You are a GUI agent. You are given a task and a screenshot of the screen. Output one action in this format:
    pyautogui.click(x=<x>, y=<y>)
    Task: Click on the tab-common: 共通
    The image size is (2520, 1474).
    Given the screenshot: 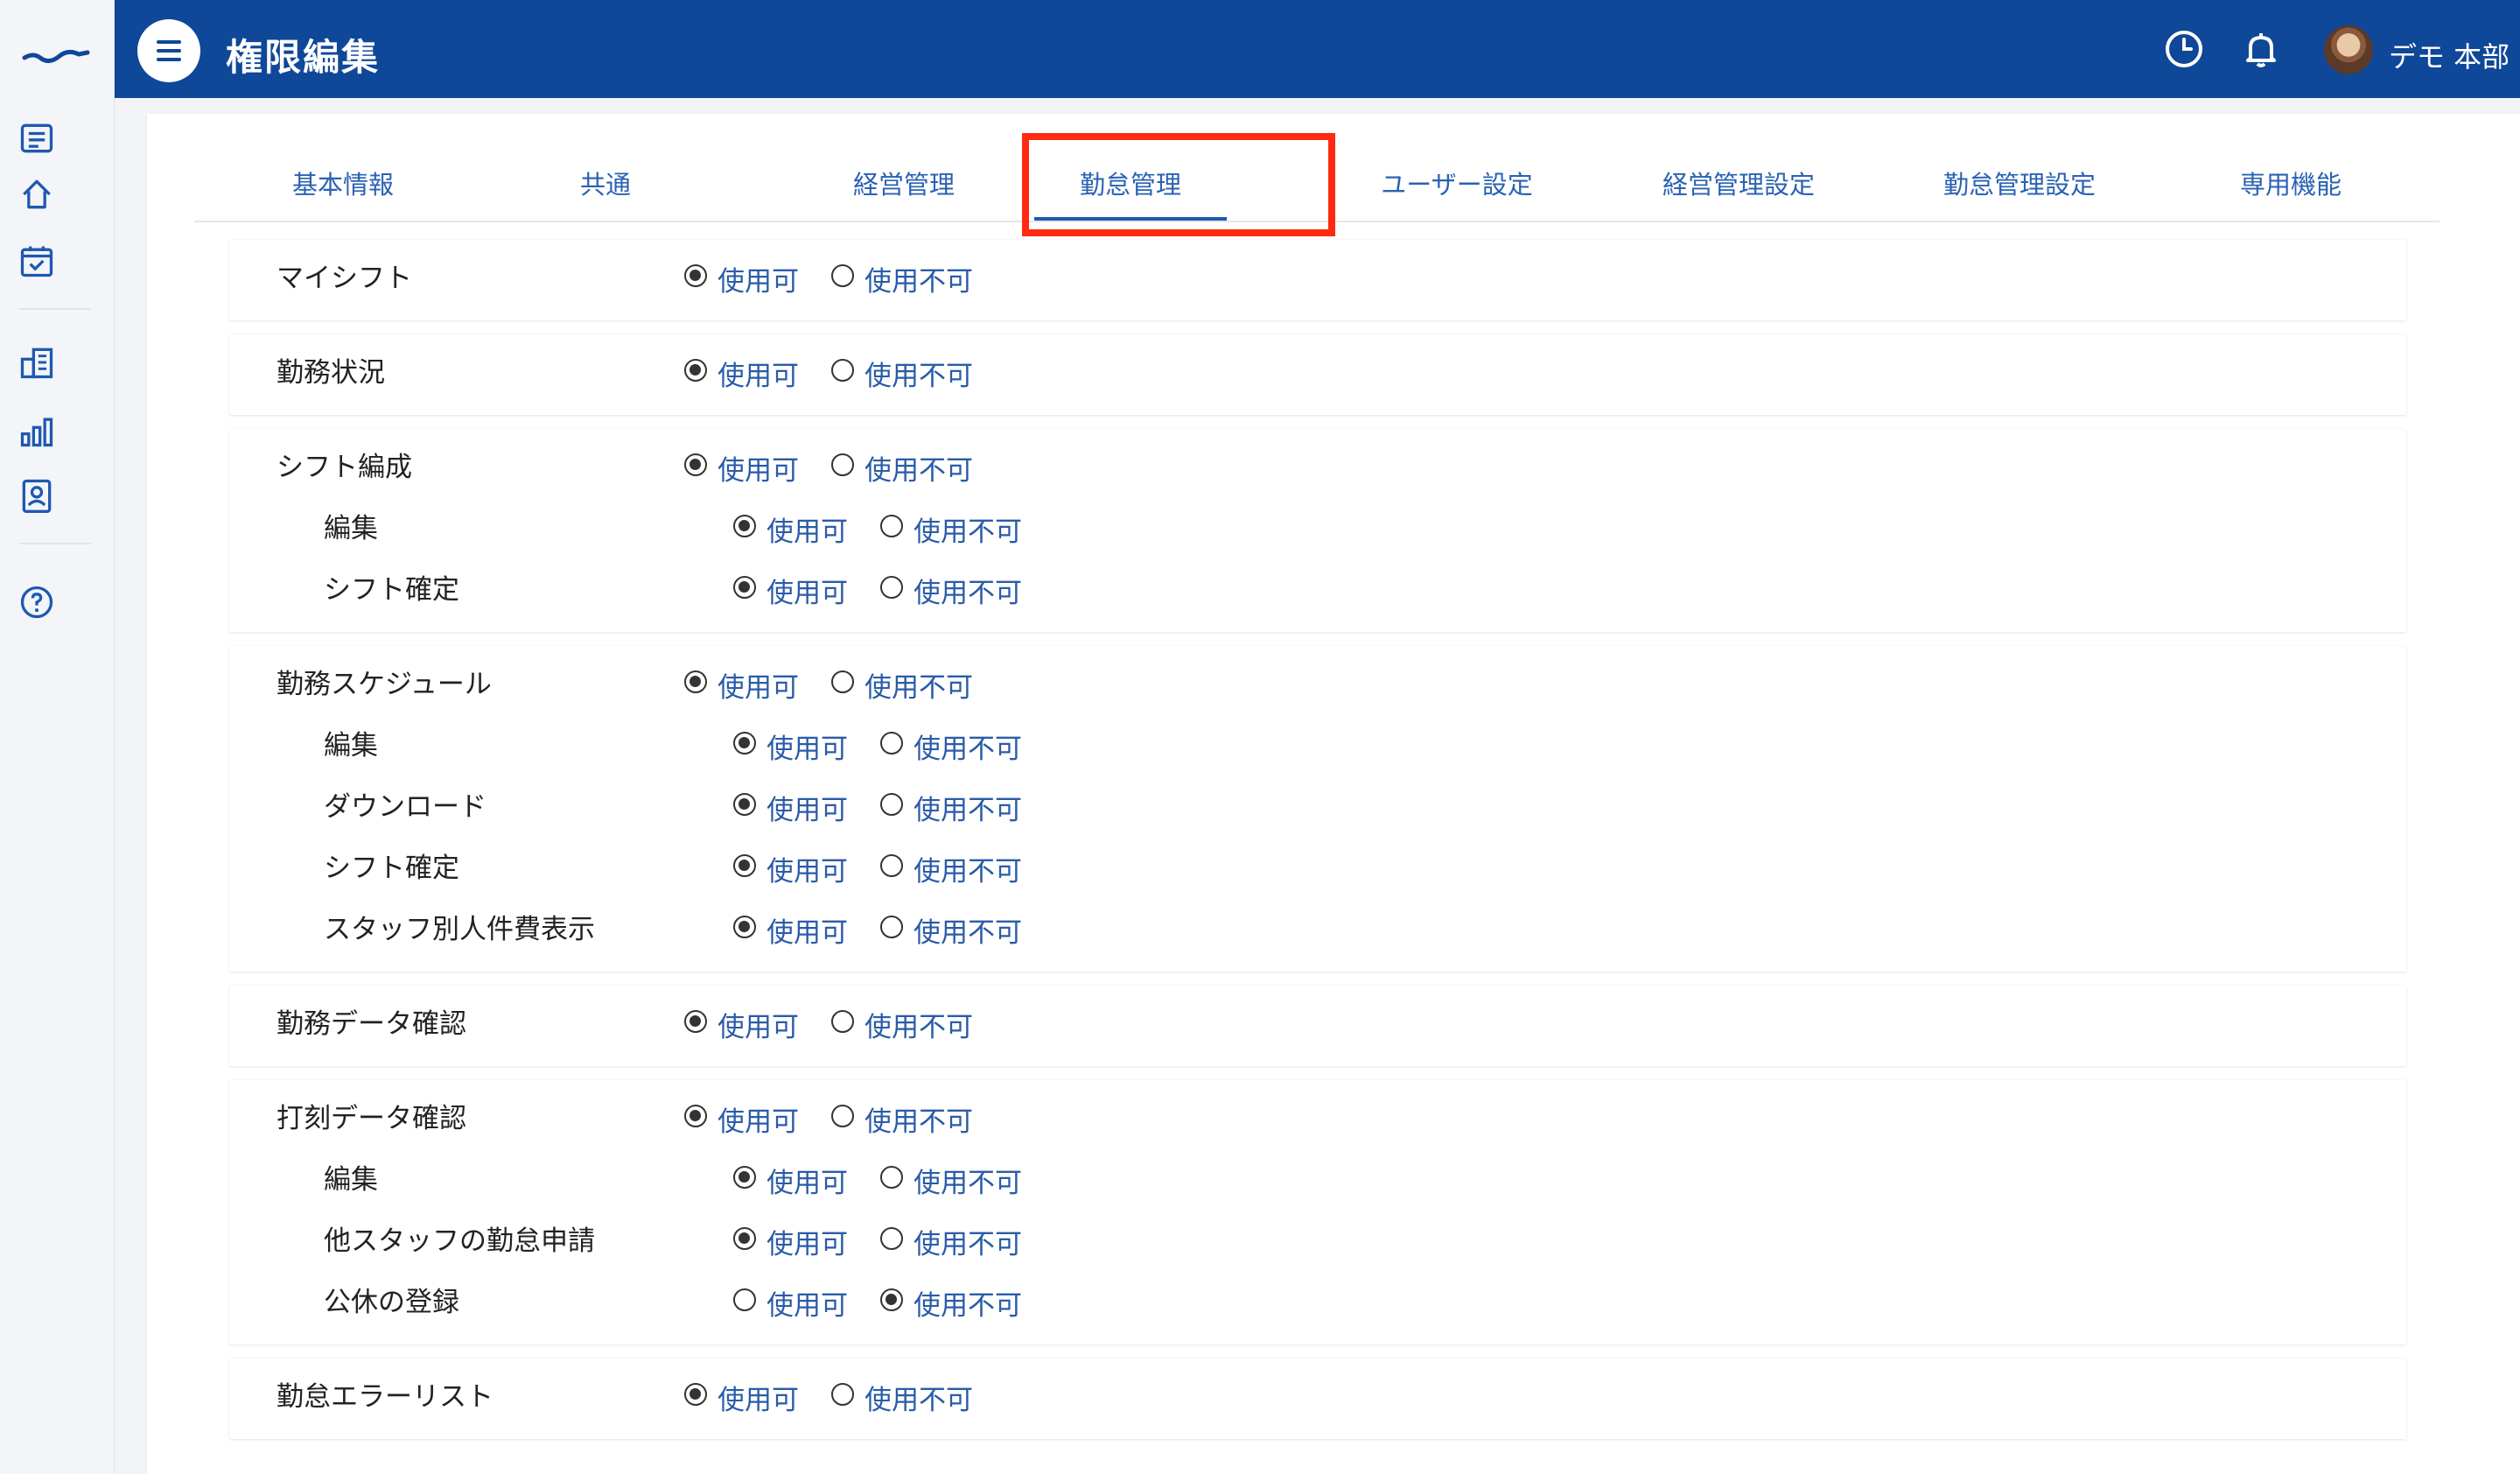 What is the action you would take?
    pyautogui.click(x=605, y=184)
    